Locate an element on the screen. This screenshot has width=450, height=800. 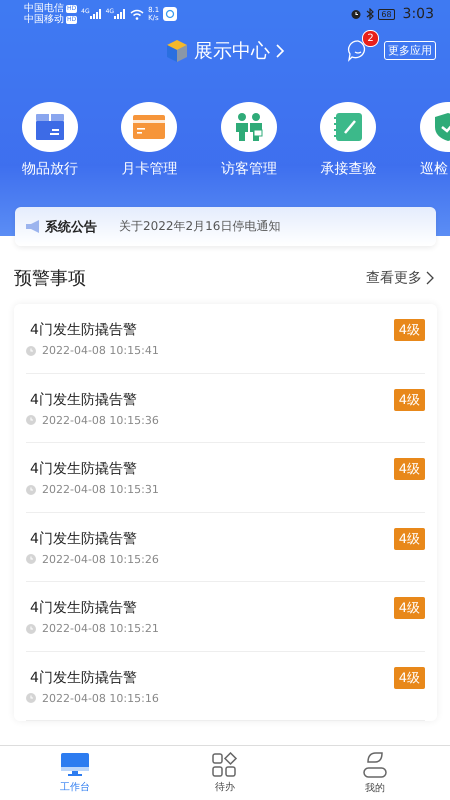
notice-text: 关于2022年2月16日停电通知 is located at coordinates (199, 226).